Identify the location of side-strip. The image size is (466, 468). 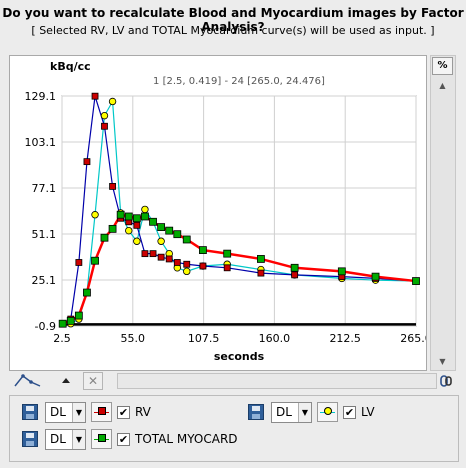
(443, 213).